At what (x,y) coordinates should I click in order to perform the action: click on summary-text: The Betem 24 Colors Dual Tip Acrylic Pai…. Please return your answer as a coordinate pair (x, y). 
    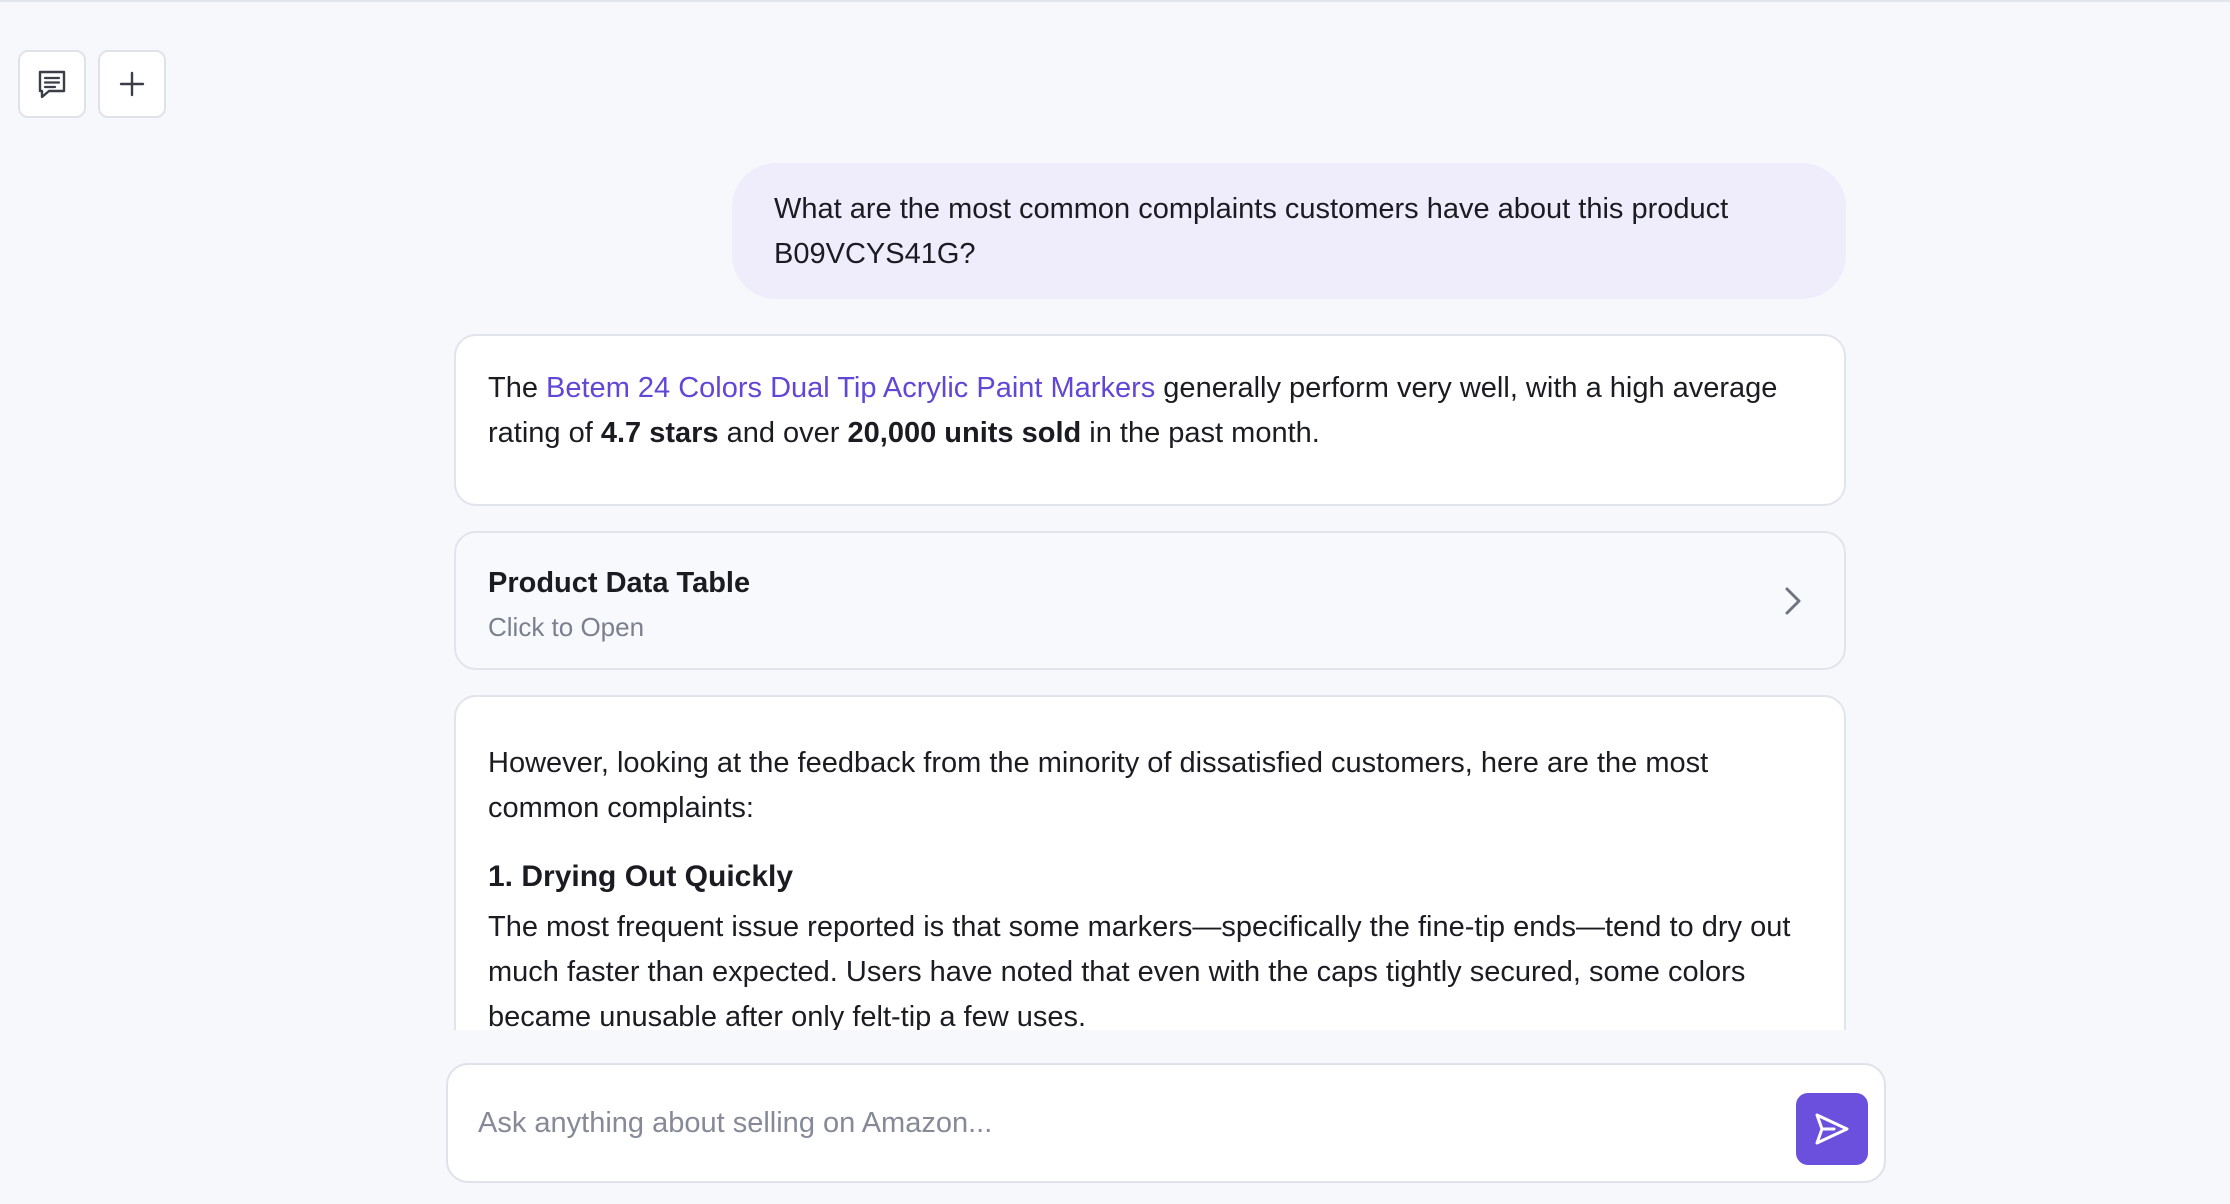
    Looking at the image, I should click on (1133, 410).